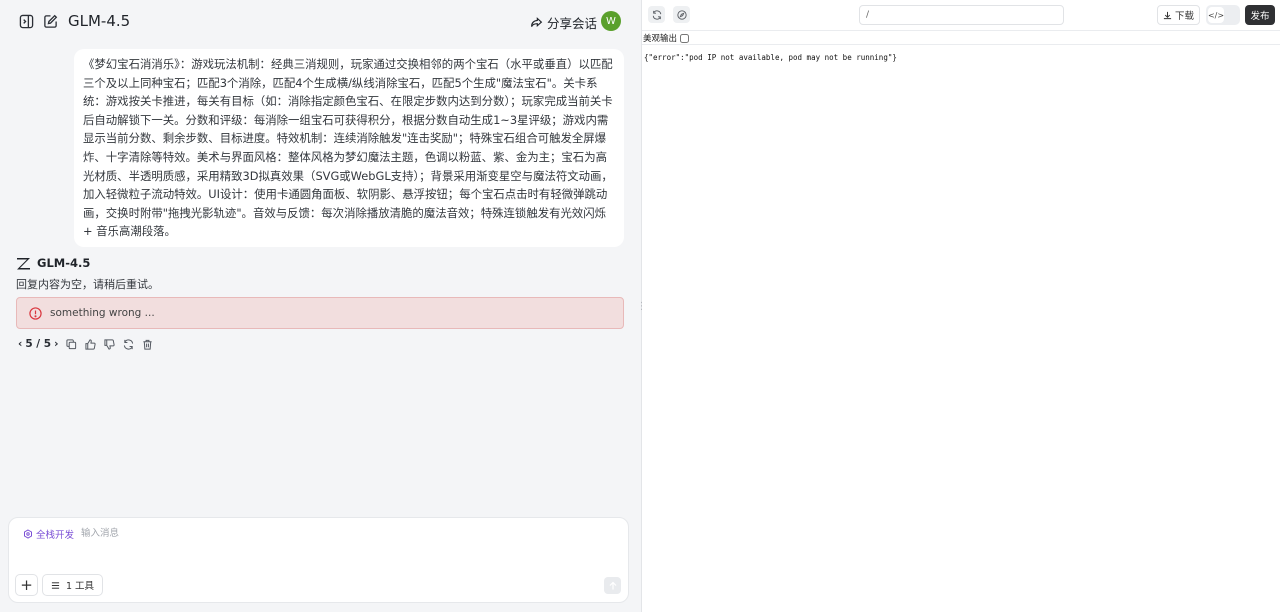  Describe the element at coordinates (660, 39) in the screenshot. I see `pretty-print-label: 美观输出` at that location.